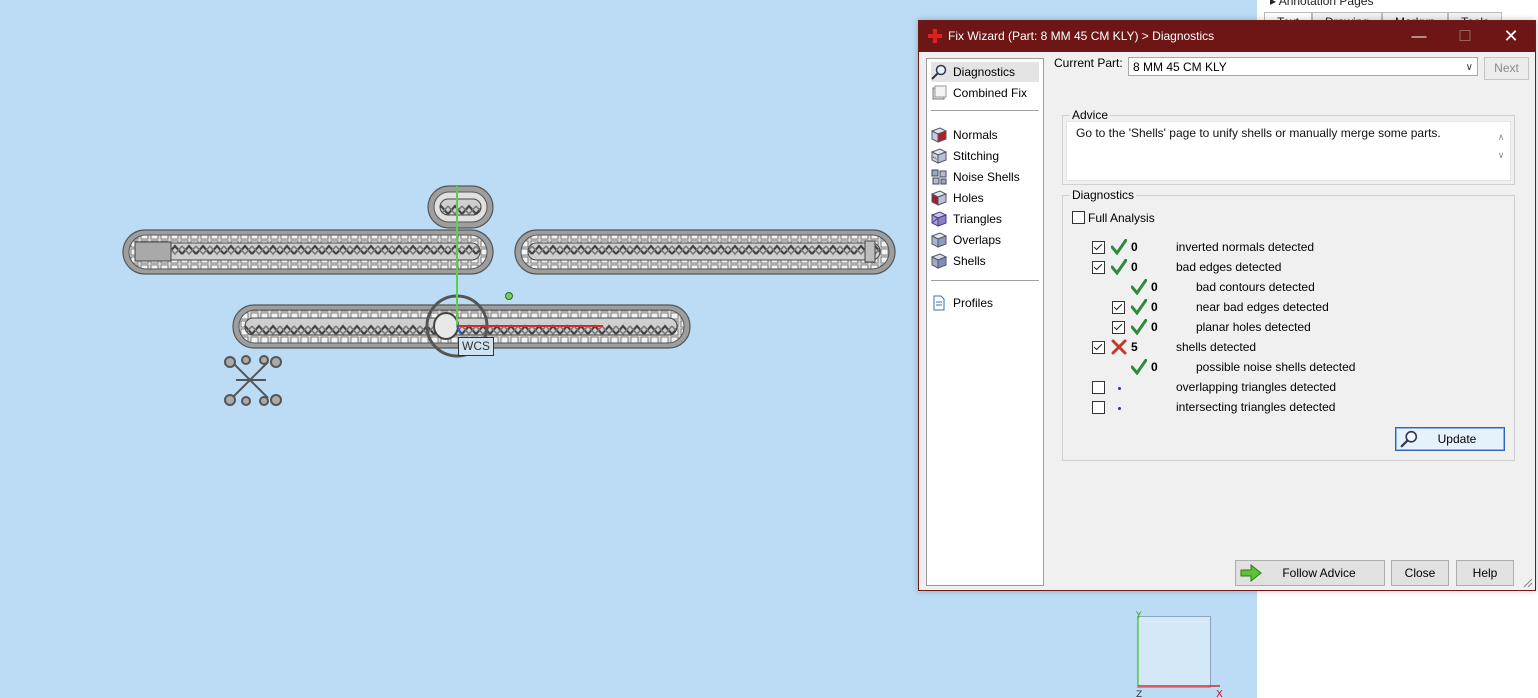 The height and width of the screenshot is (698, 1538). Describe the element at coordinates (939, 219) in the screenshot. I see `triangles-cube-icon` at that location.